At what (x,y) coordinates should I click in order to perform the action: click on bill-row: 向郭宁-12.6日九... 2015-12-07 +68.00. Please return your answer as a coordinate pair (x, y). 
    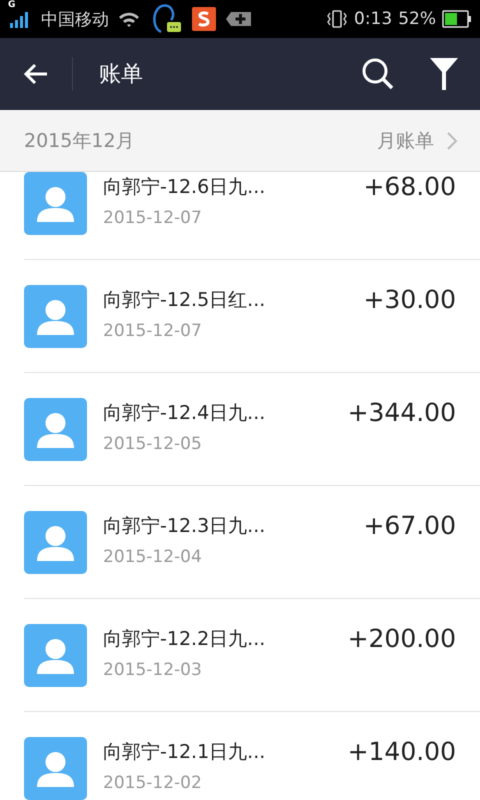
    Looking at the image, I should click on (252, 216).